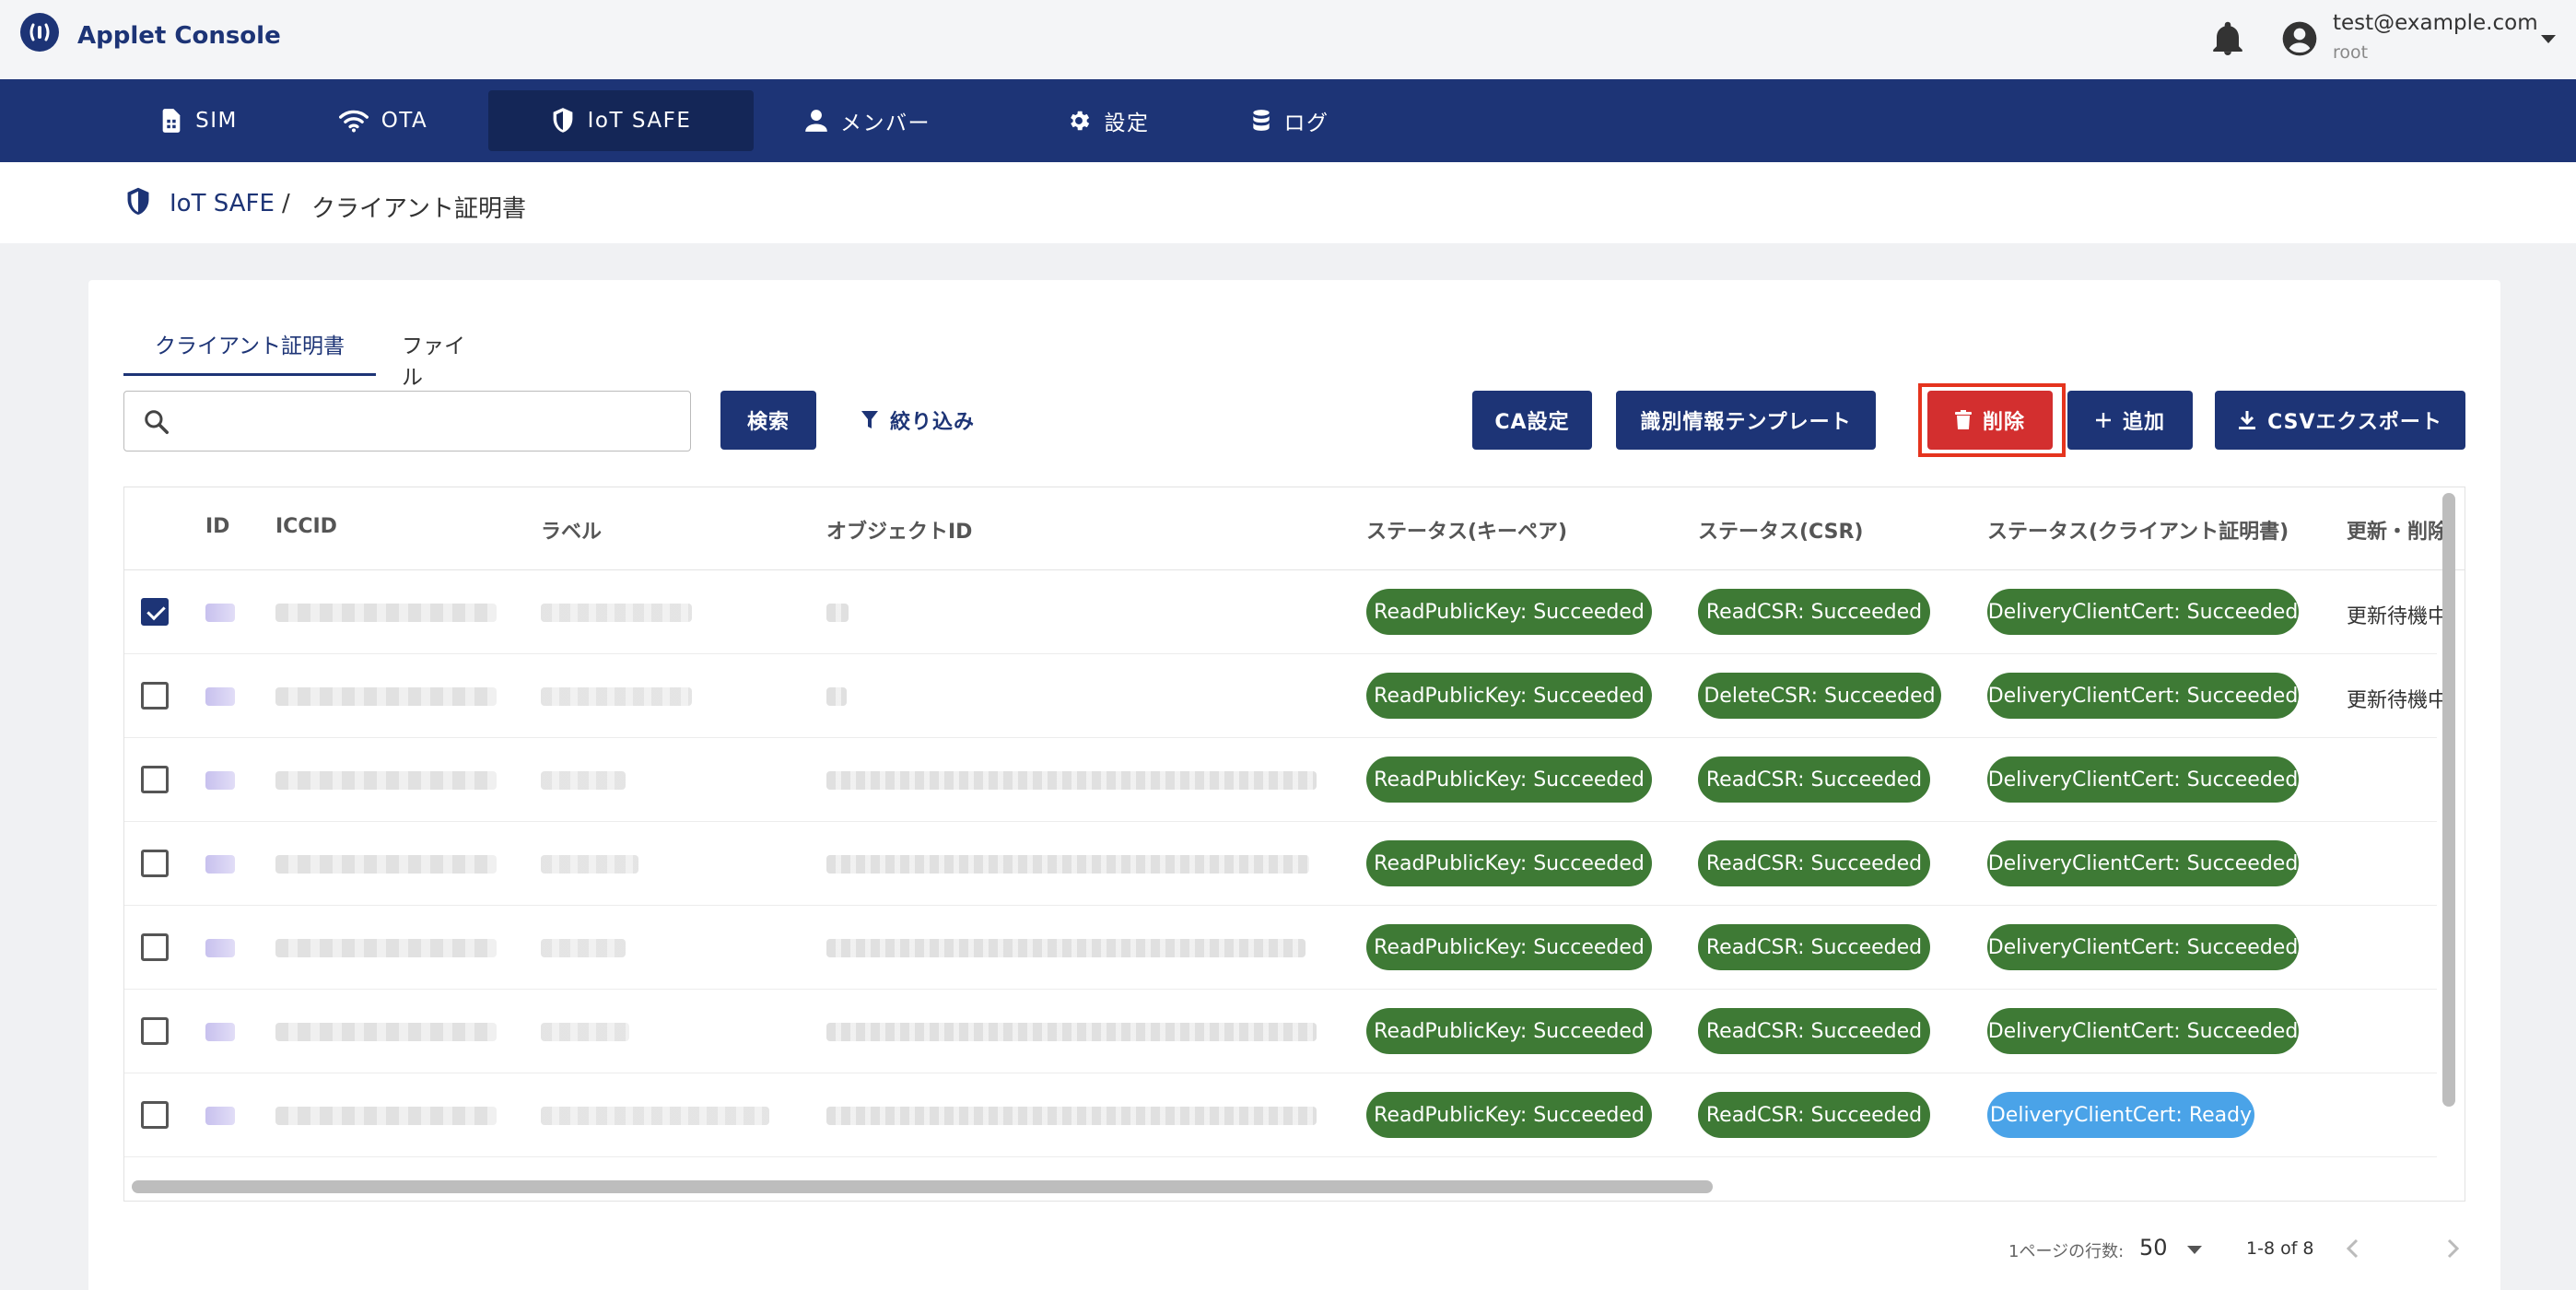  What do you see at coordinates (2448, 800) in the screenshot?
I see `vertical-scrollbar` at bounding box center [2448, 800].